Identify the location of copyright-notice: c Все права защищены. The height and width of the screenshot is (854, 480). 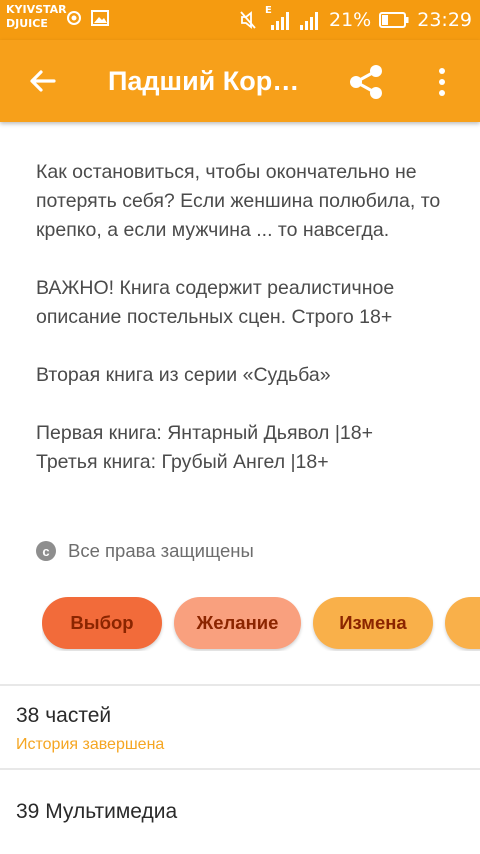
(145, 551).